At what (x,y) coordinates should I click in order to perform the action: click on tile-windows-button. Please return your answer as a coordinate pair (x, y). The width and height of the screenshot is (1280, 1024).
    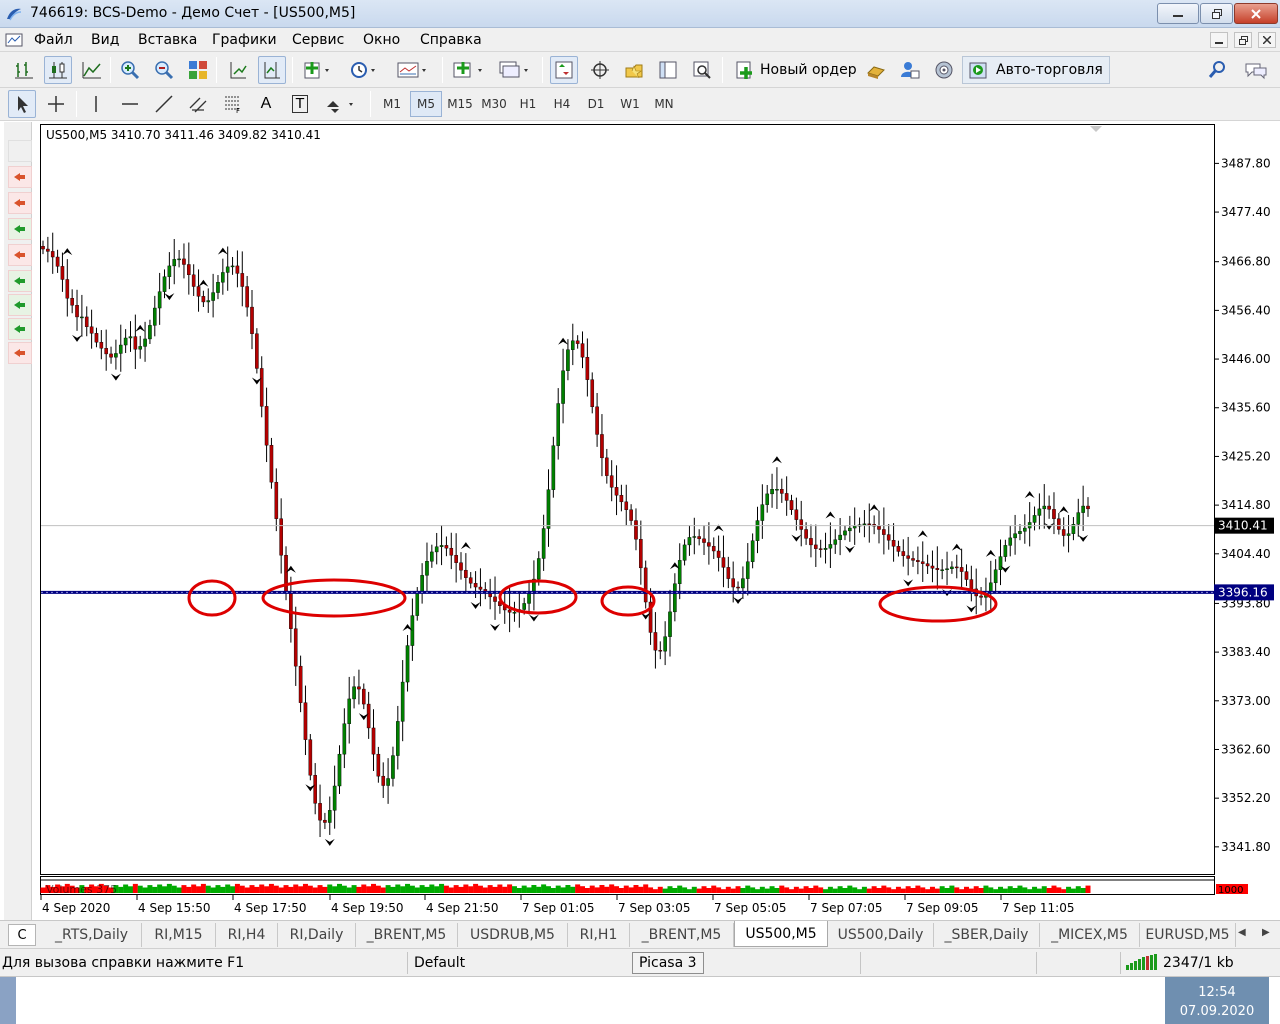
    Looking at the image, I should click on (198, 70).